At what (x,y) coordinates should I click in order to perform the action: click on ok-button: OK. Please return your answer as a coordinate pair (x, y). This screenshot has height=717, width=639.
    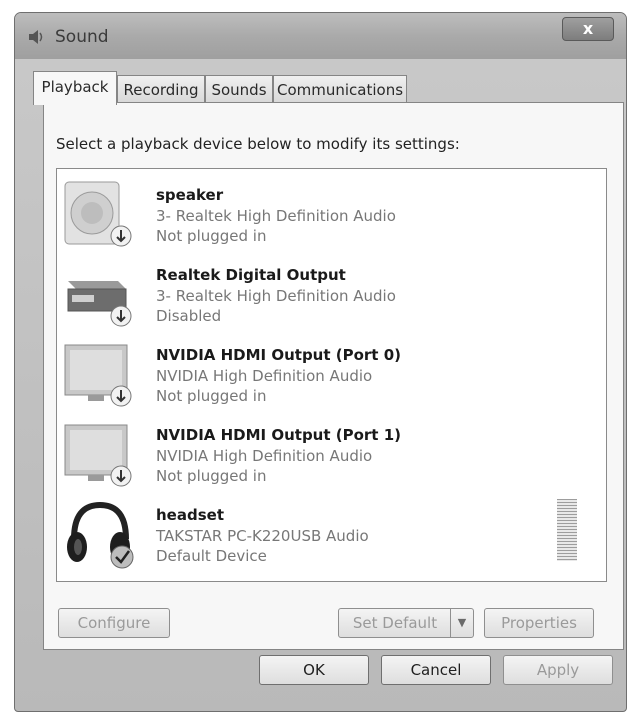
    Looking at the image, I should click on (314, 670).